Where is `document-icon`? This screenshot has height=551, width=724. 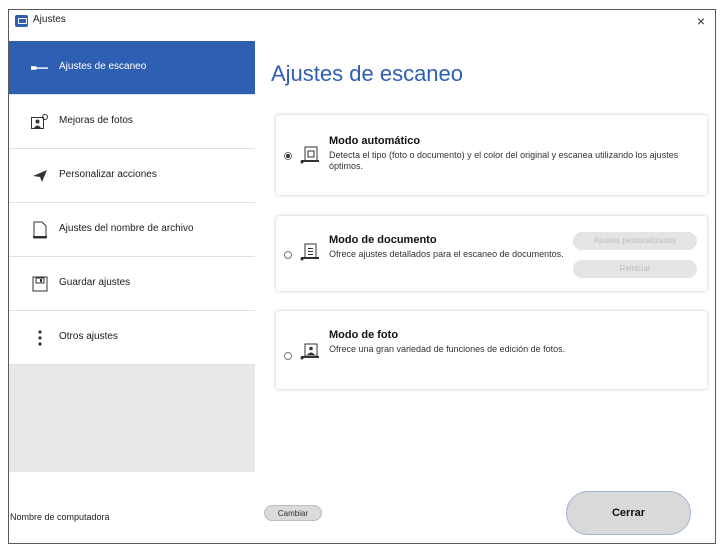 document-icon is located at coordinates (40, 230).